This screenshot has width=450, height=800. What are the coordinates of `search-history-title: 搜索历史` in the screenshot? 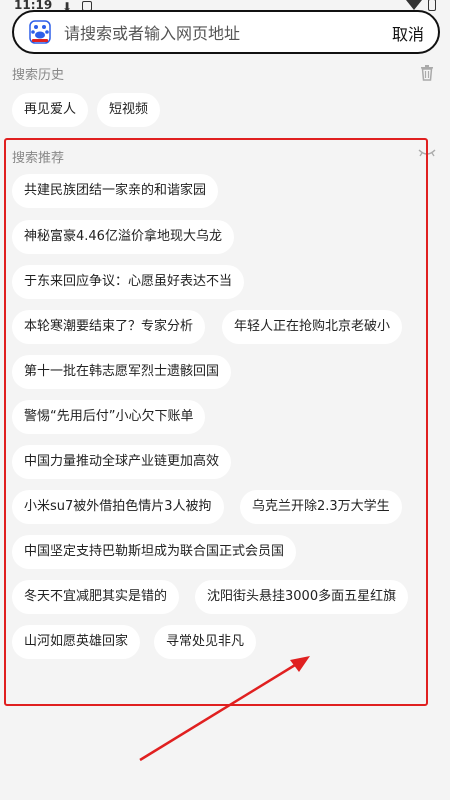 It's located at (38, 75).